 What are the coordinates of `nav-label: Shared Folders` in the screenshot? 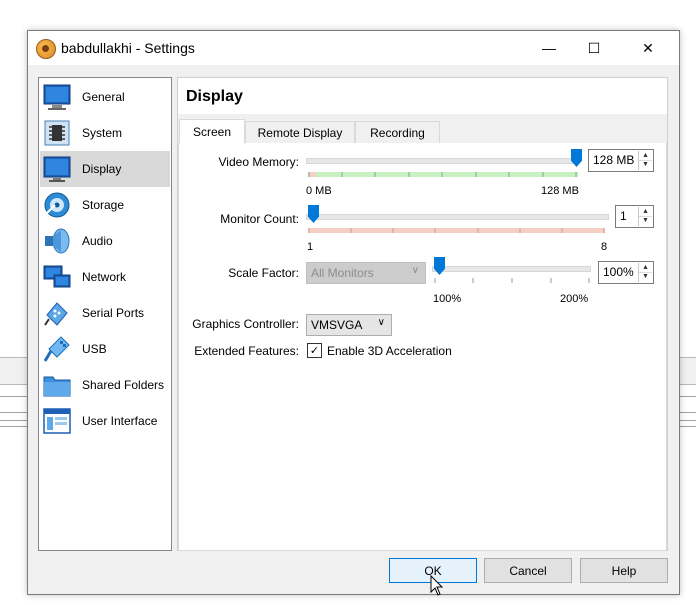 It's located at (123, 385).